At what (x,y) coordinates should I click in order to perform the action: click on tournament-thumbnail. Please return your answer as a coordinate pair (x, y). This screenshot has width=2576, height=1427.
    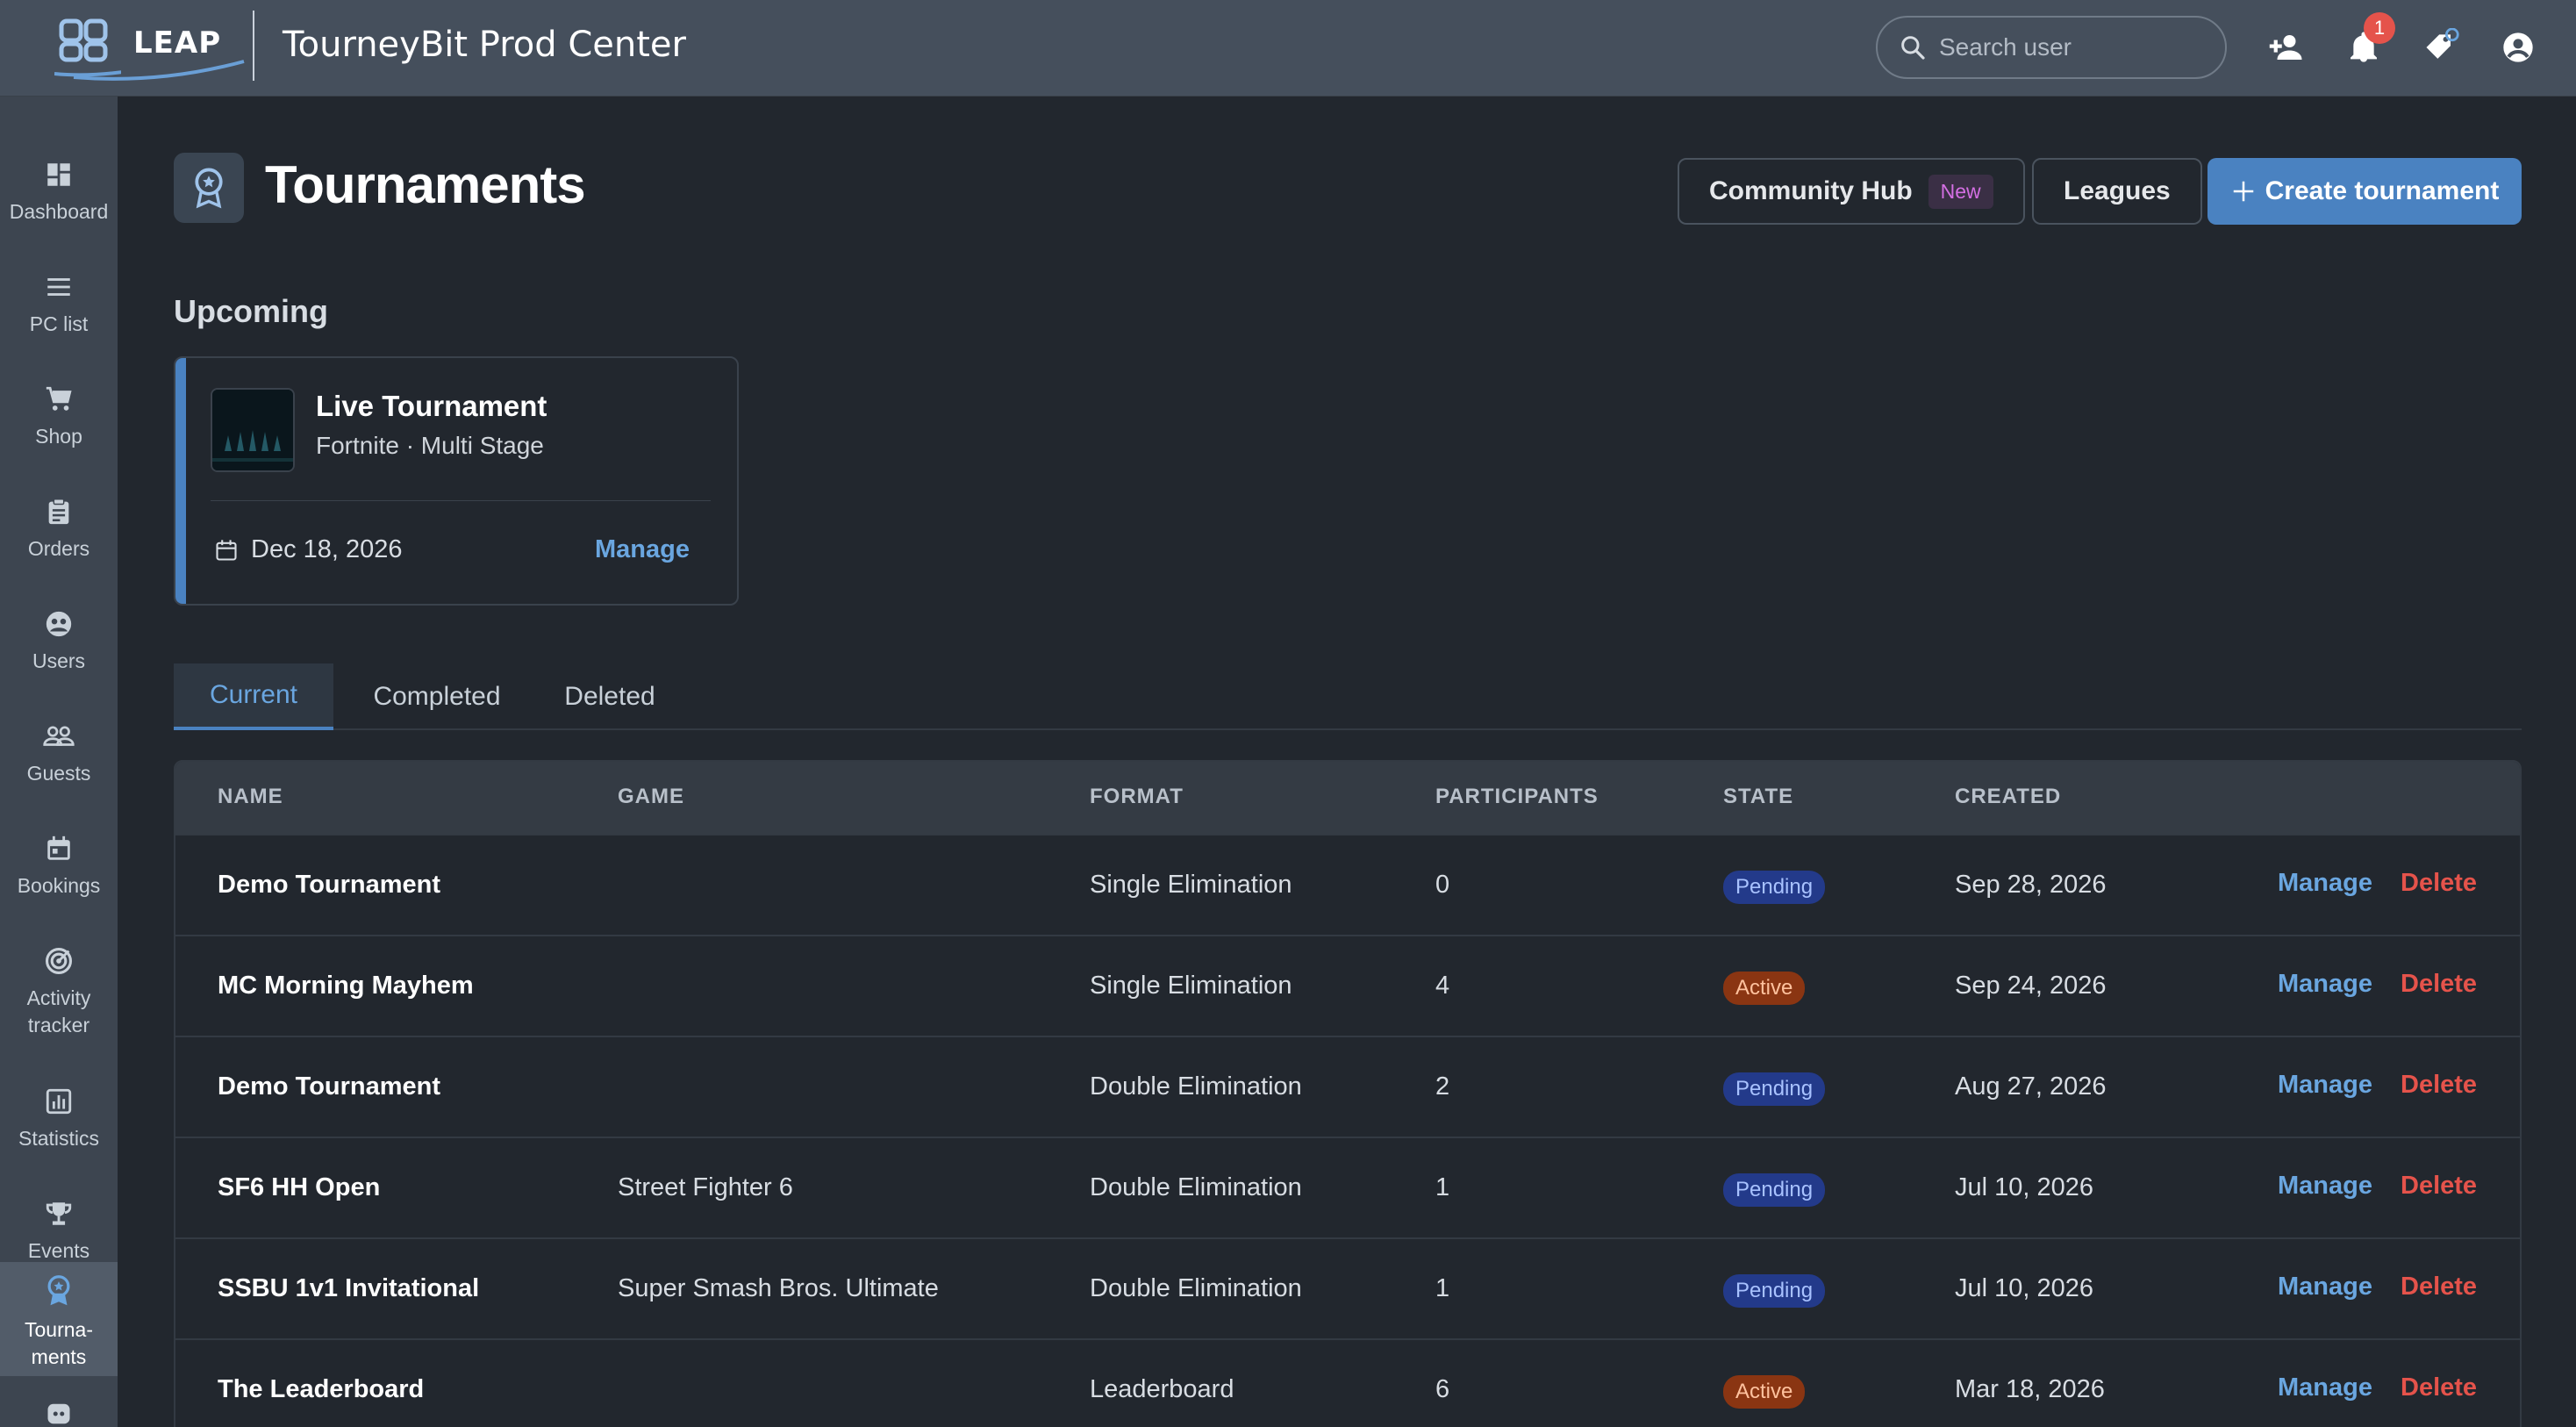
    Looking at the image, I should click on (253, 430).